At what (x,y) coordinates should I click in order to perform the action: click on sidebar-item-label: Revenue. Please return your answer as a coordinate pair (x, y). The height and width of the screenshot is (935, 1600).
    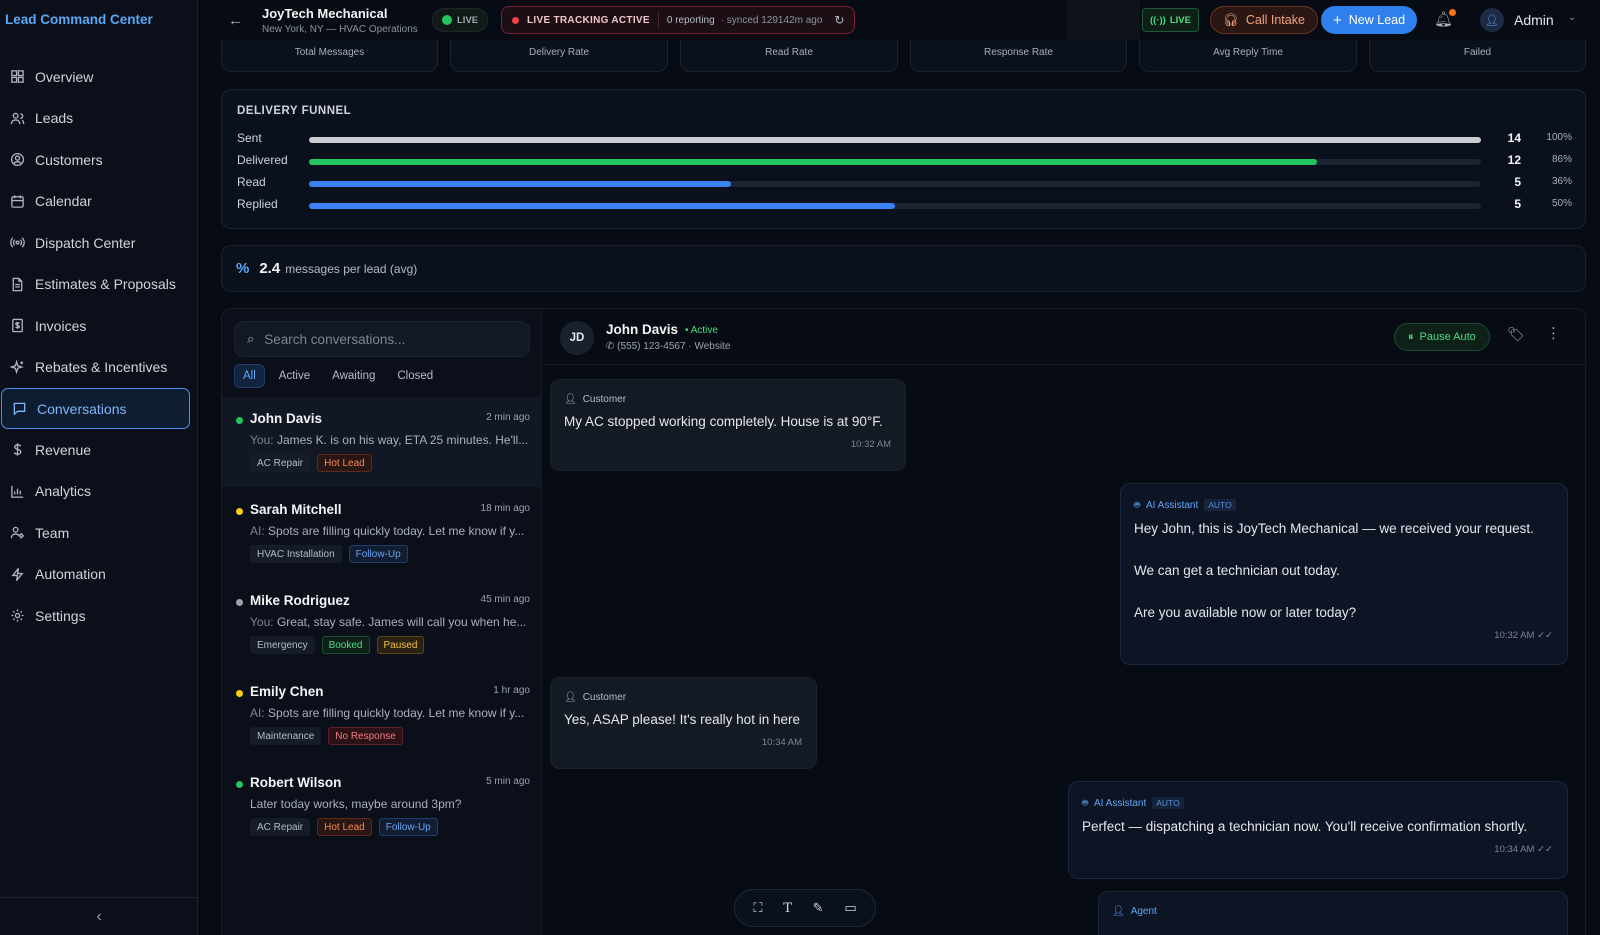
    Looking at the image, I should click on (63, 449).